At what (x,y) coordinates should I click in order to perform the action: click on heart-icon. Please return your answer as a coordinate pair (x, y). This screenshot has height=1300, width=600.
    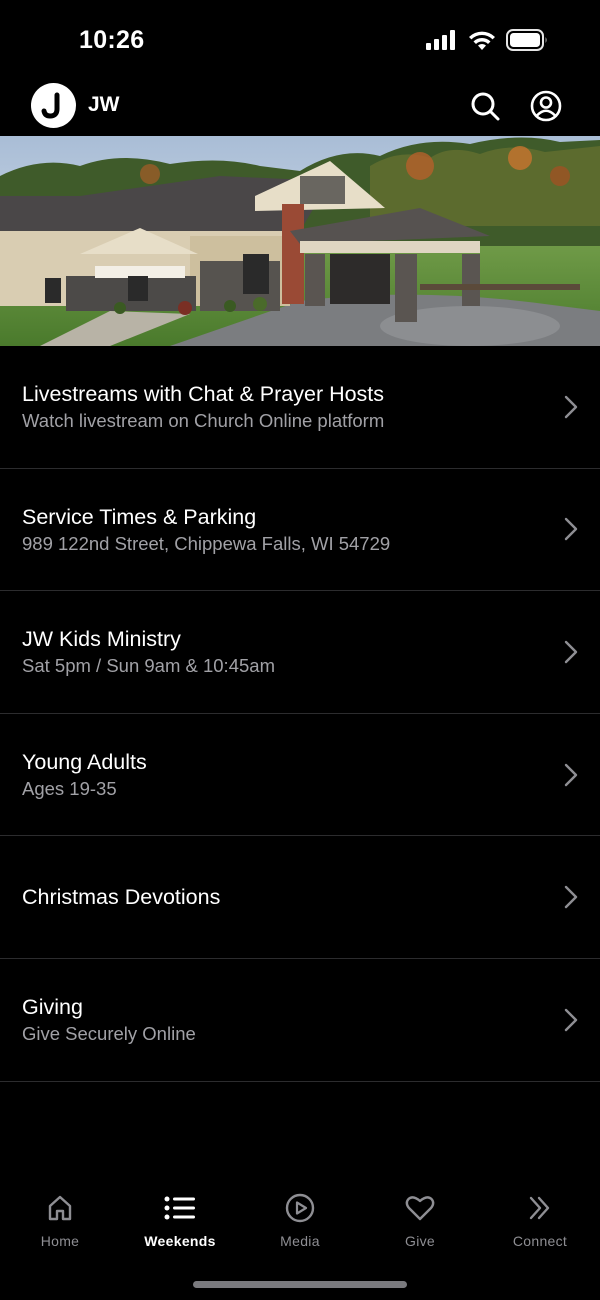
    Looking at the image, I should click on (420, 1208).